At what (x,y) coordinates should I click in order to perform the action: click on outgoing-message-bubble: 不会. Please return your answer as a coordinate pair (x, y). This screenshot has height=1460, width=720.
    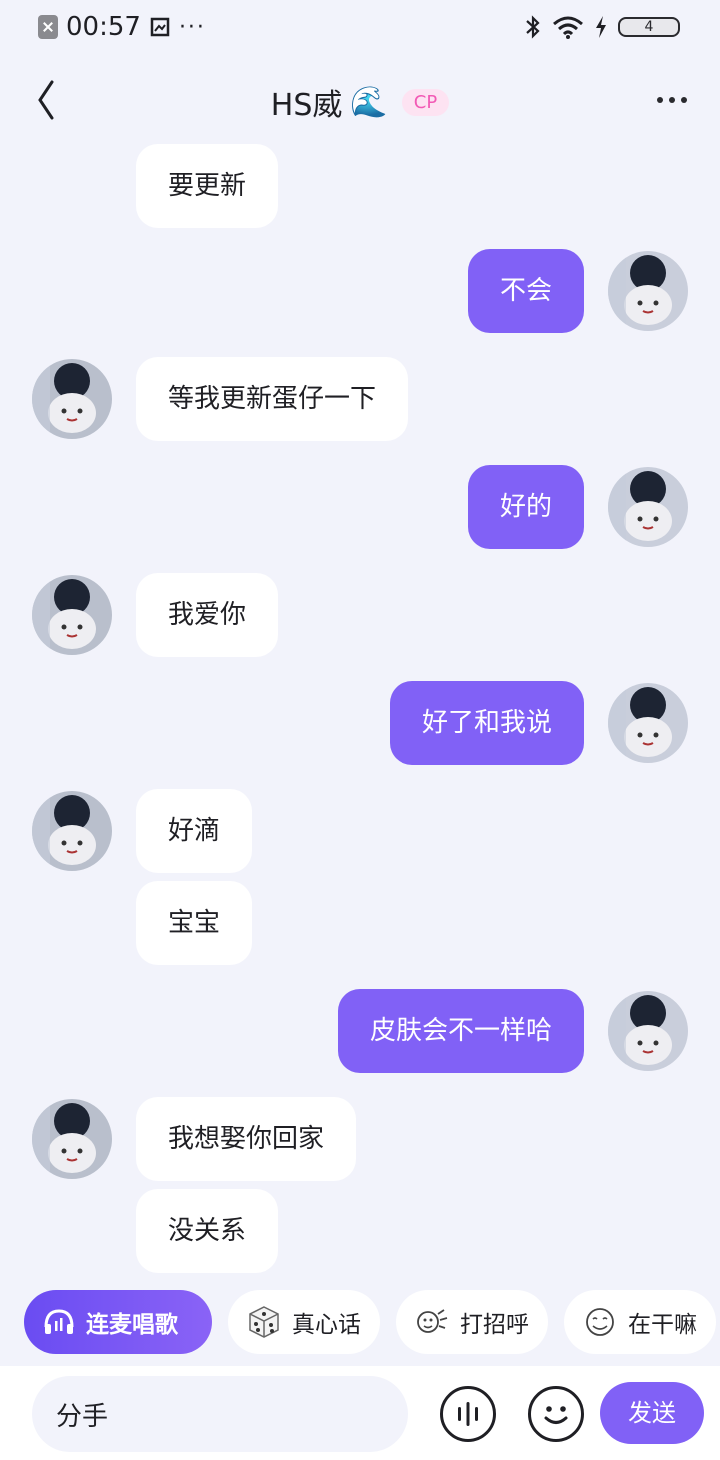
    Looking at the image, I should click on (525, 291).